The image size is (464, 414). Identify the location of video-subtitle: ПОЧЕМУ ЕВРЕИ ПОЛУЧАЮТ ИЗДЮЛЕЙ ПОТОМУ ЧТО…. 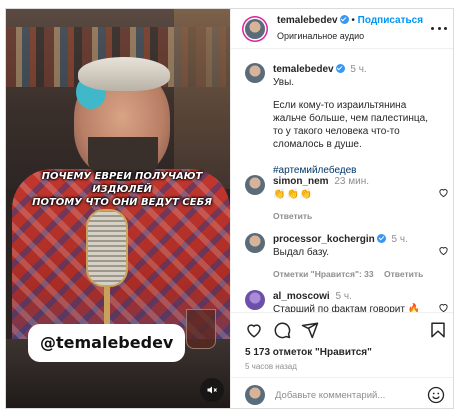
(122, 189).